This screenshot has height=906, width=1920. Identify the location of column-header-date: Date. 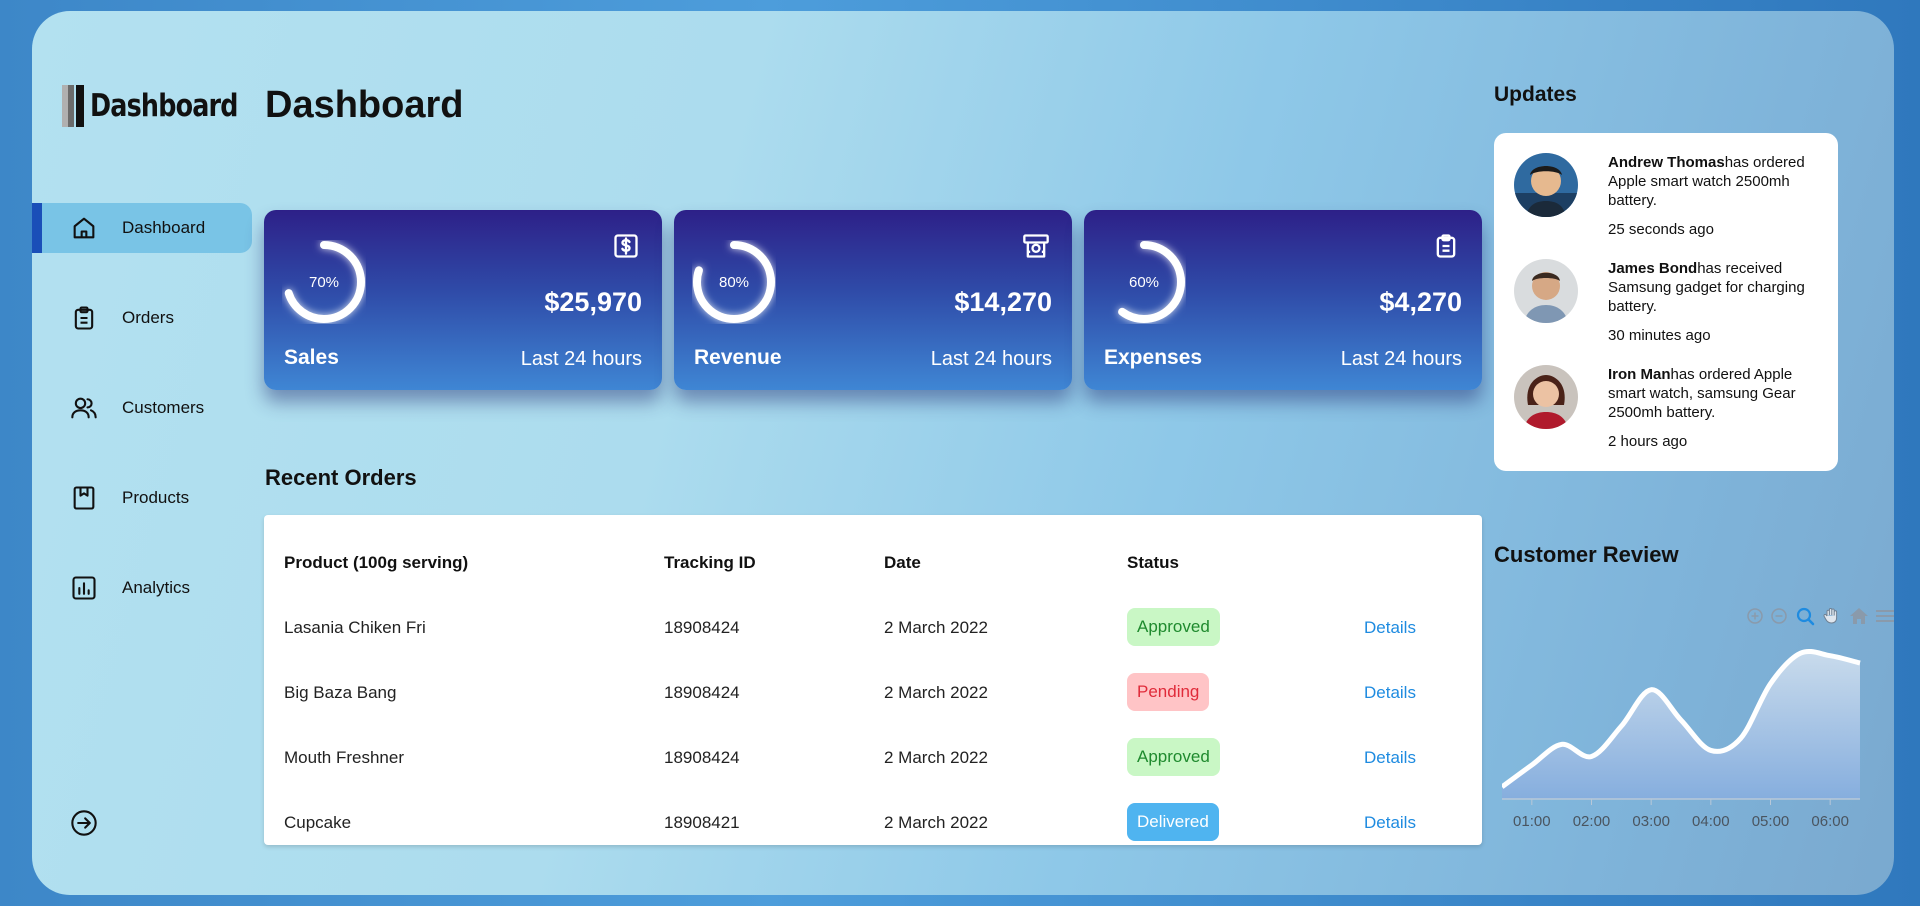
(902, 562).